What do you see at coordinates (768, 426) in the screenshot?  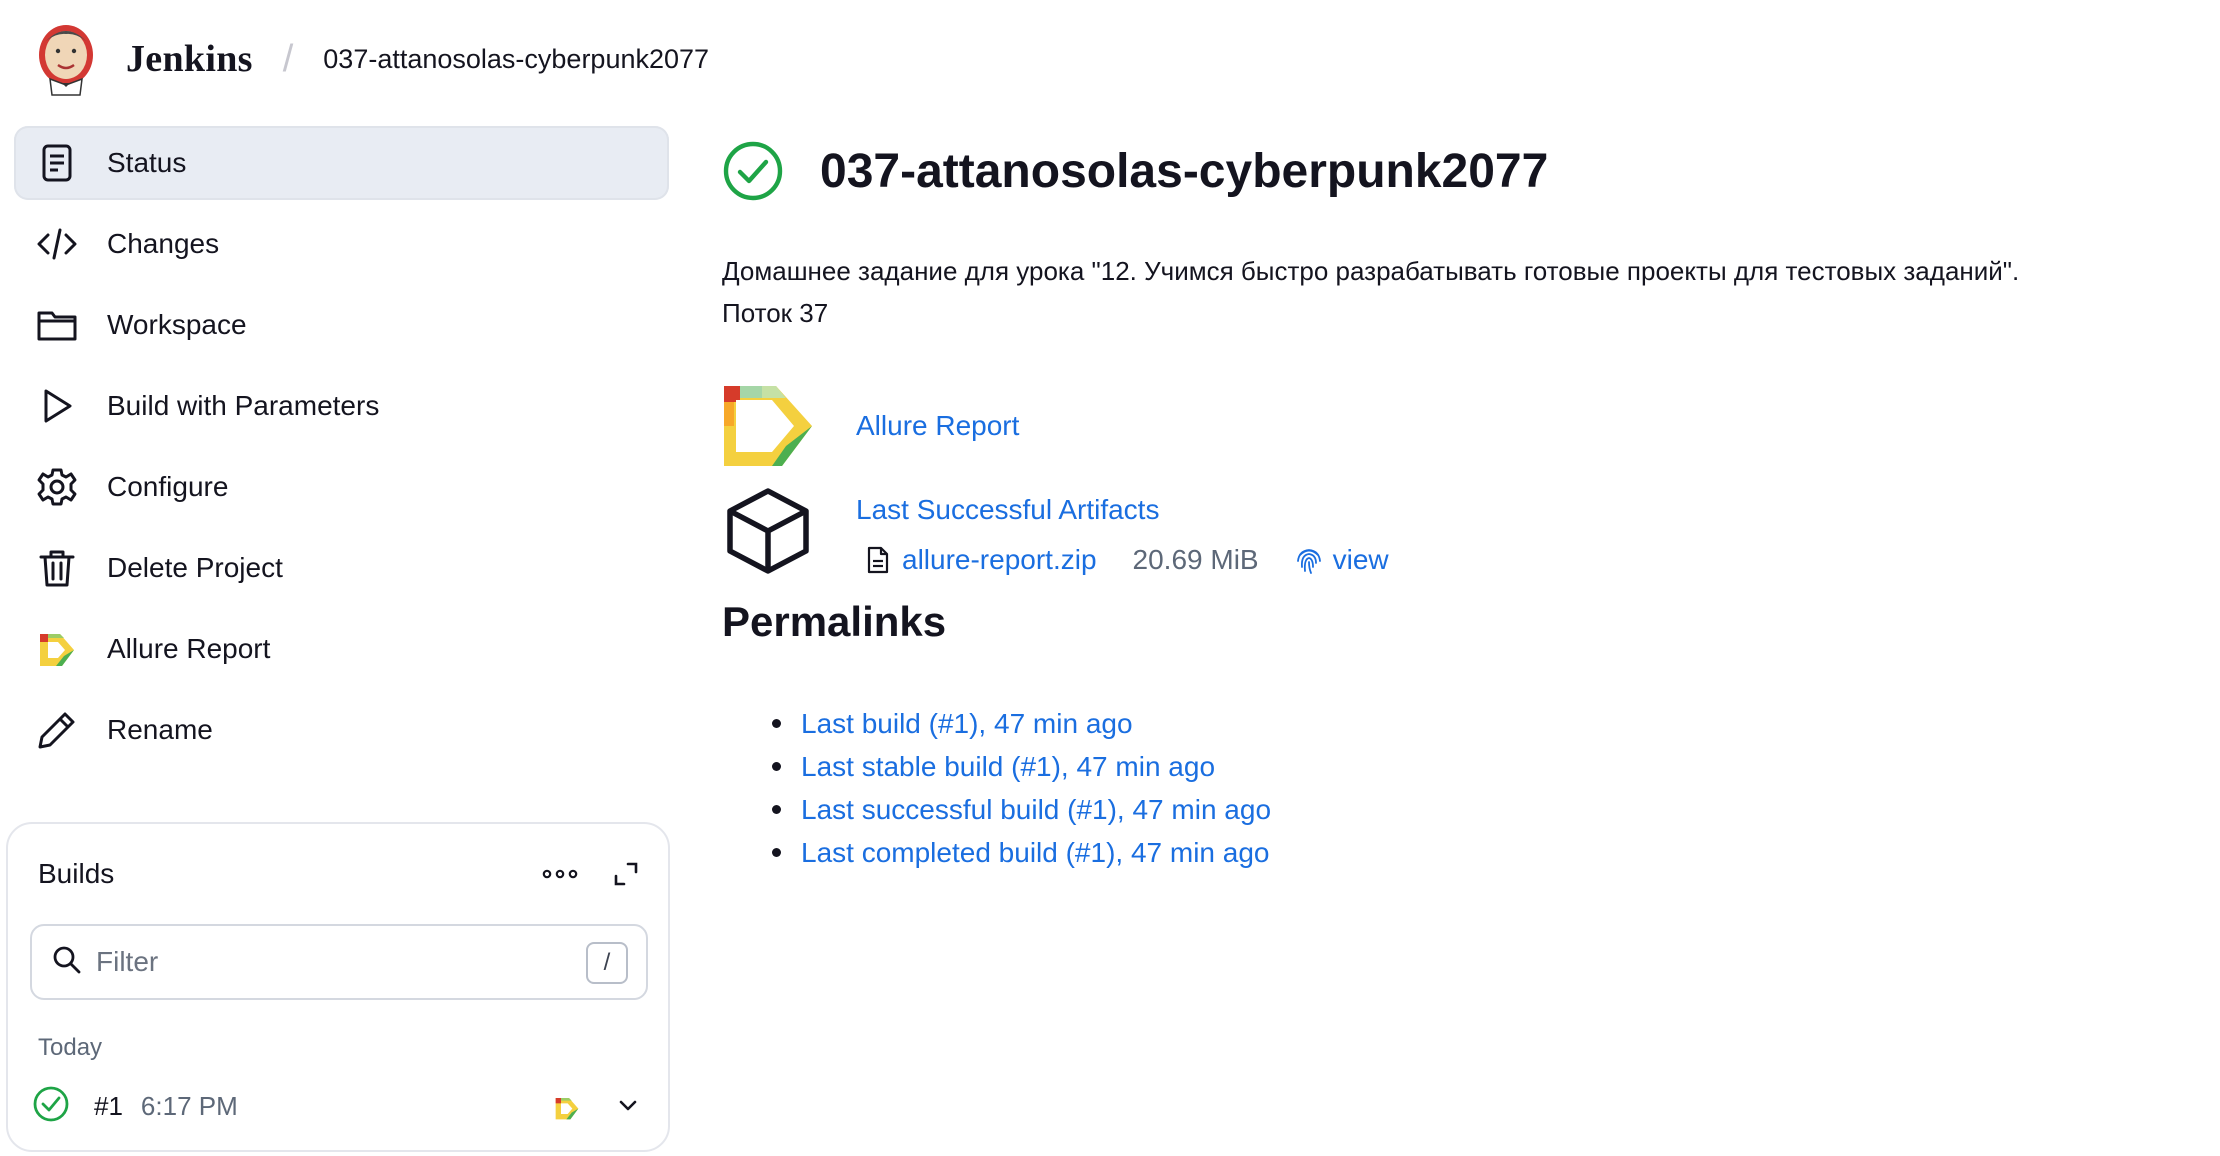 I see `allure-logo-icon` at bounding box center [768, 426].